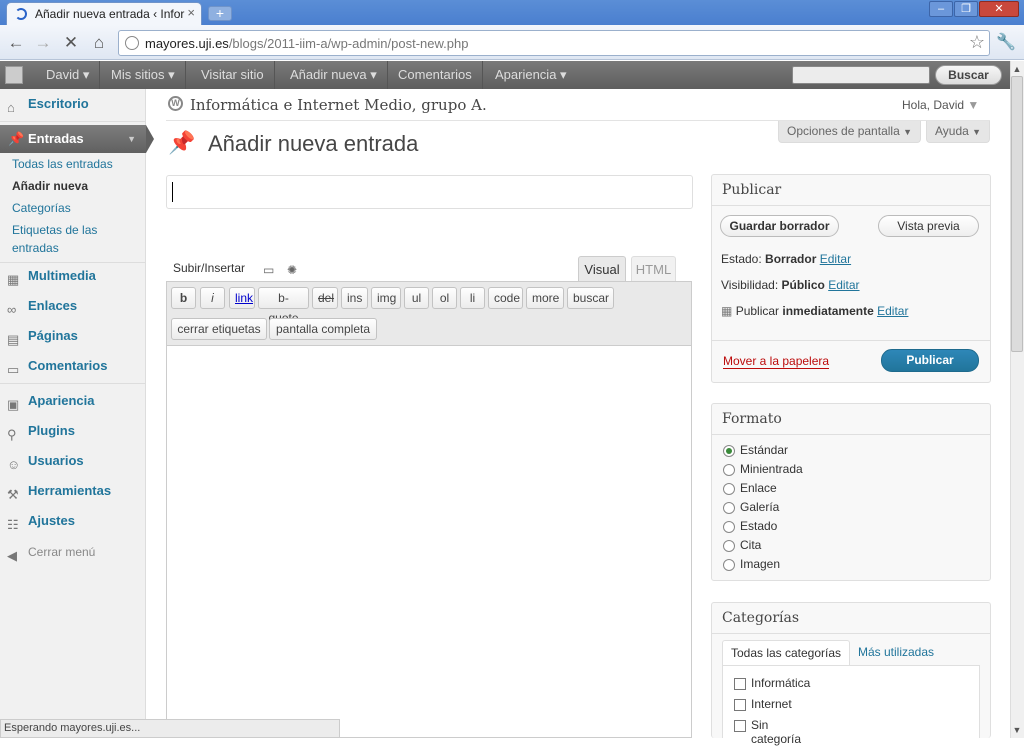  I want to click on tab-most-used: Más utilizadas, so click(896, 652).